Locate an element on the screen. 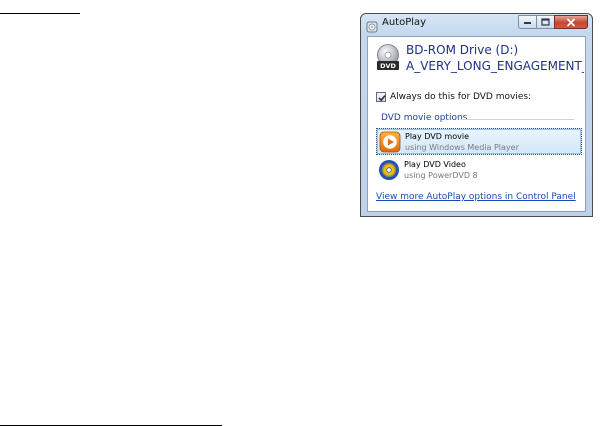 Image resolution: width=606 pixels, height=426 pixels. drive-name: BD-ROM Drive (D:) is located at coordinates (462, 50).